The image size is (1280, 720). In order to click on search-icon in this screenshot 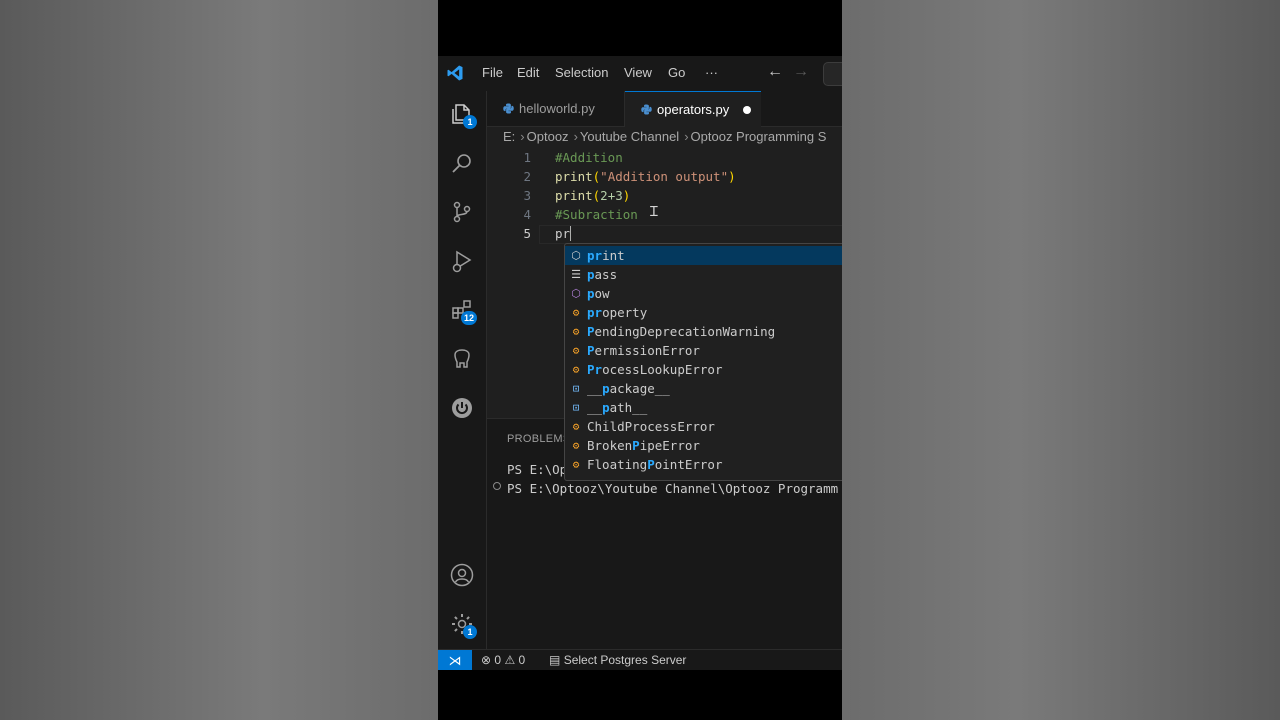, I will do `click(462, 163)`.